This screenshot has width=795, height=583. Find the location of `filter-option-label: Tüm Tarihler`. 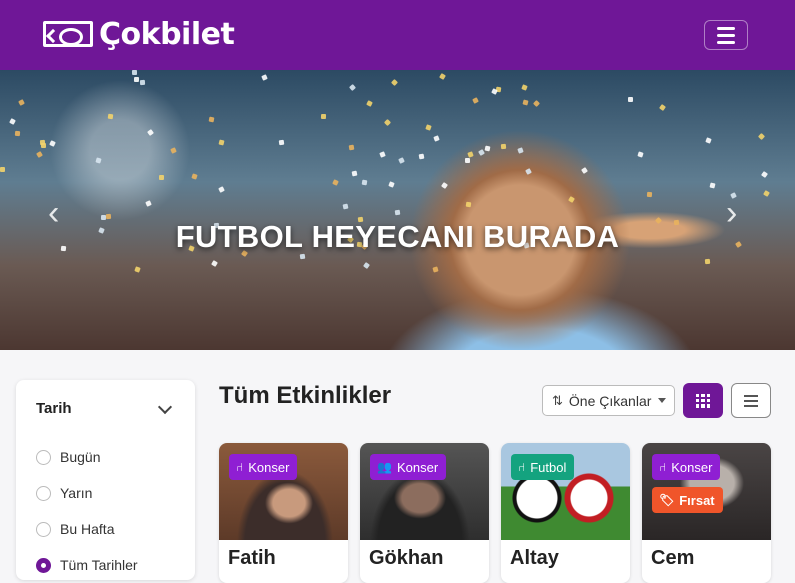

filter-option-label: Tüm Tarihler is located at coordinates (99, 565).